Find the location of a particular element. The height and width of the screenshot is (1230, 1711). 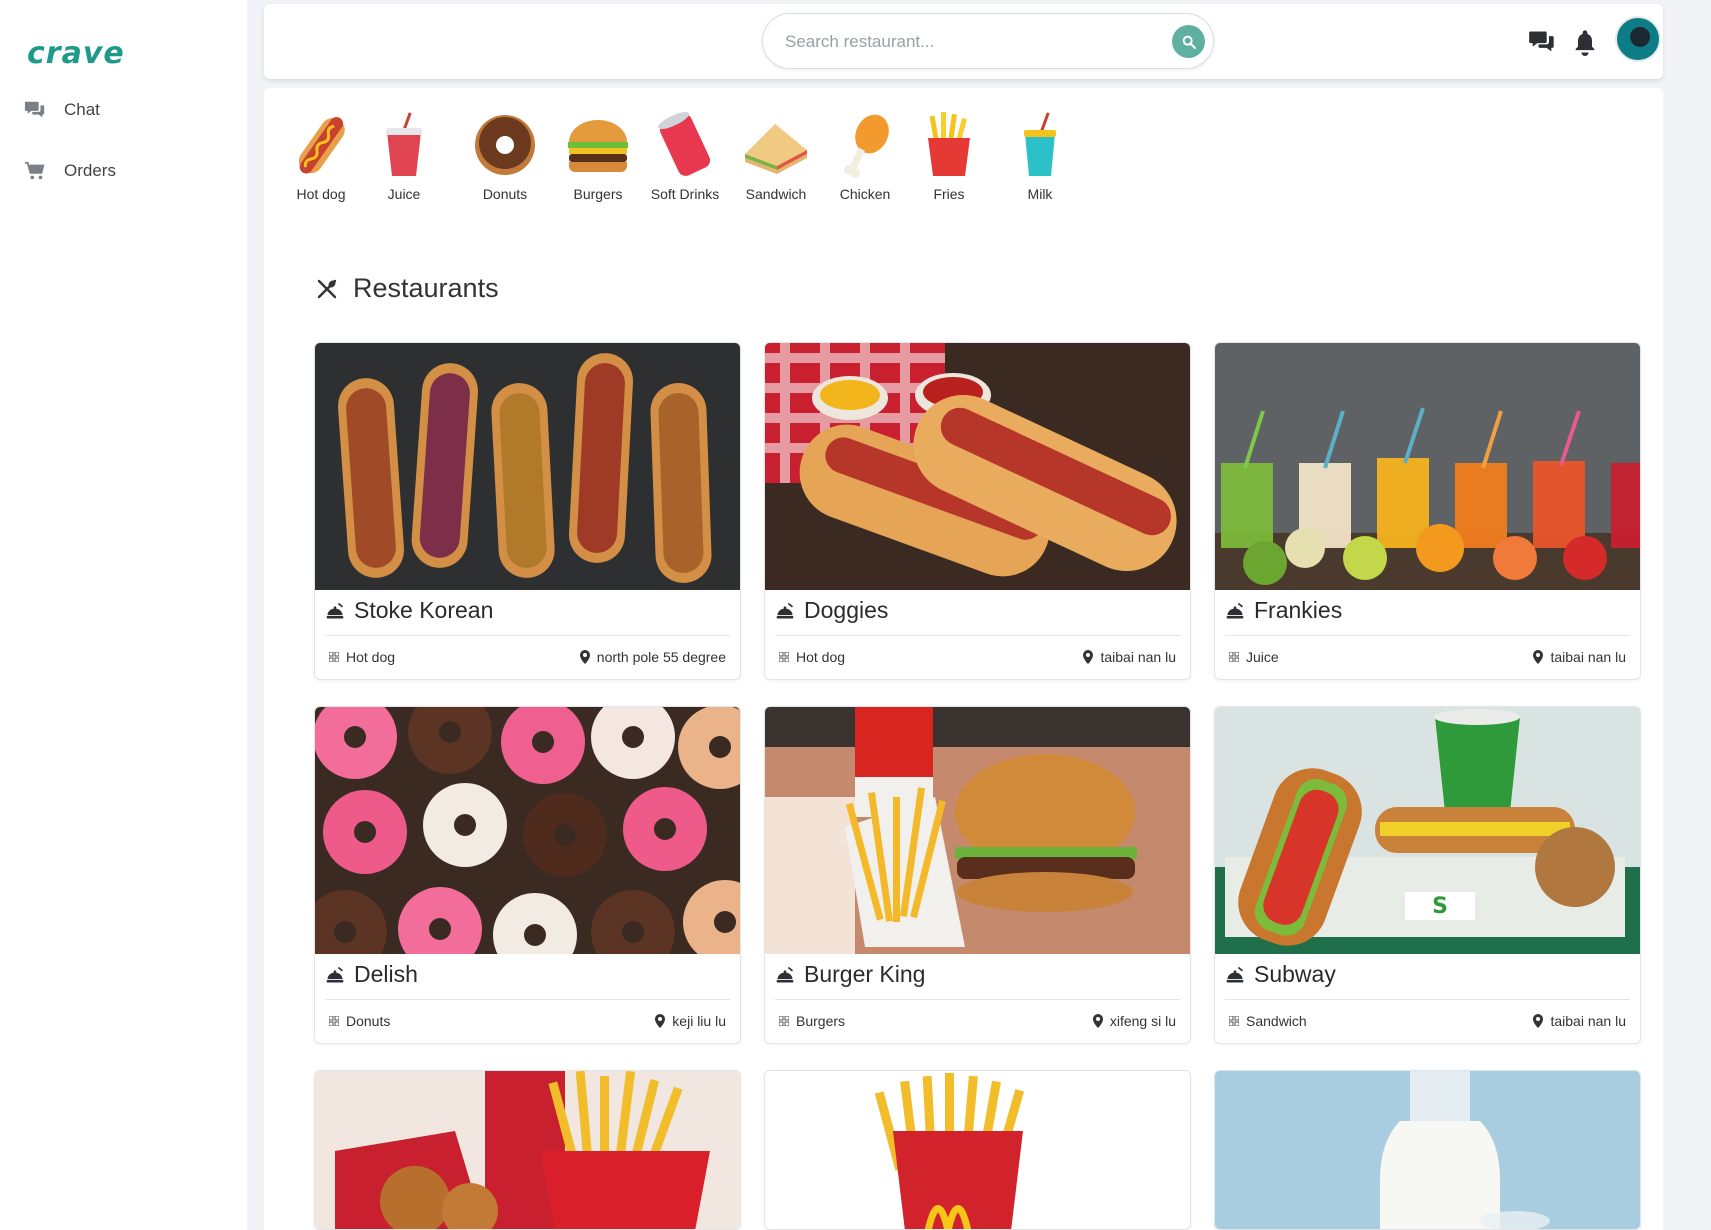

category-juice: Juice is located at coordinates (404, 156).